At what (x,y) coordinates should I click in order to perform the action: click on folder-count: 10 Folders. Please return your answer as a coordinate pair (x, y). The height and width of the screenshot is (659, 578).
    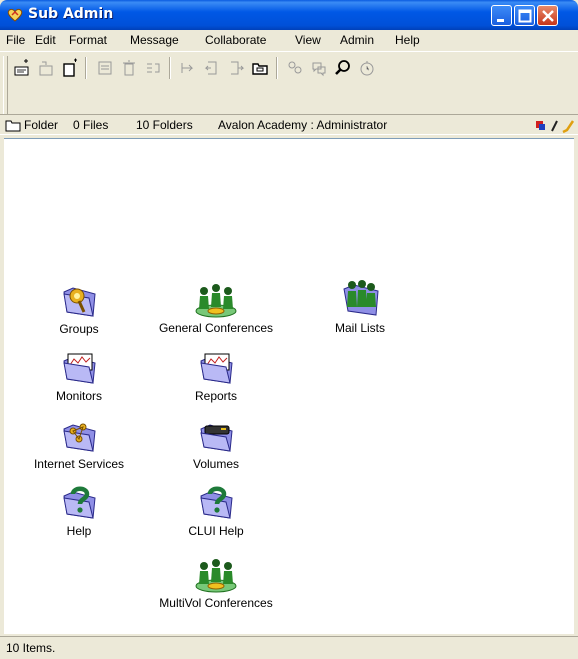
    Looking at the image, I should click on (164, 125).